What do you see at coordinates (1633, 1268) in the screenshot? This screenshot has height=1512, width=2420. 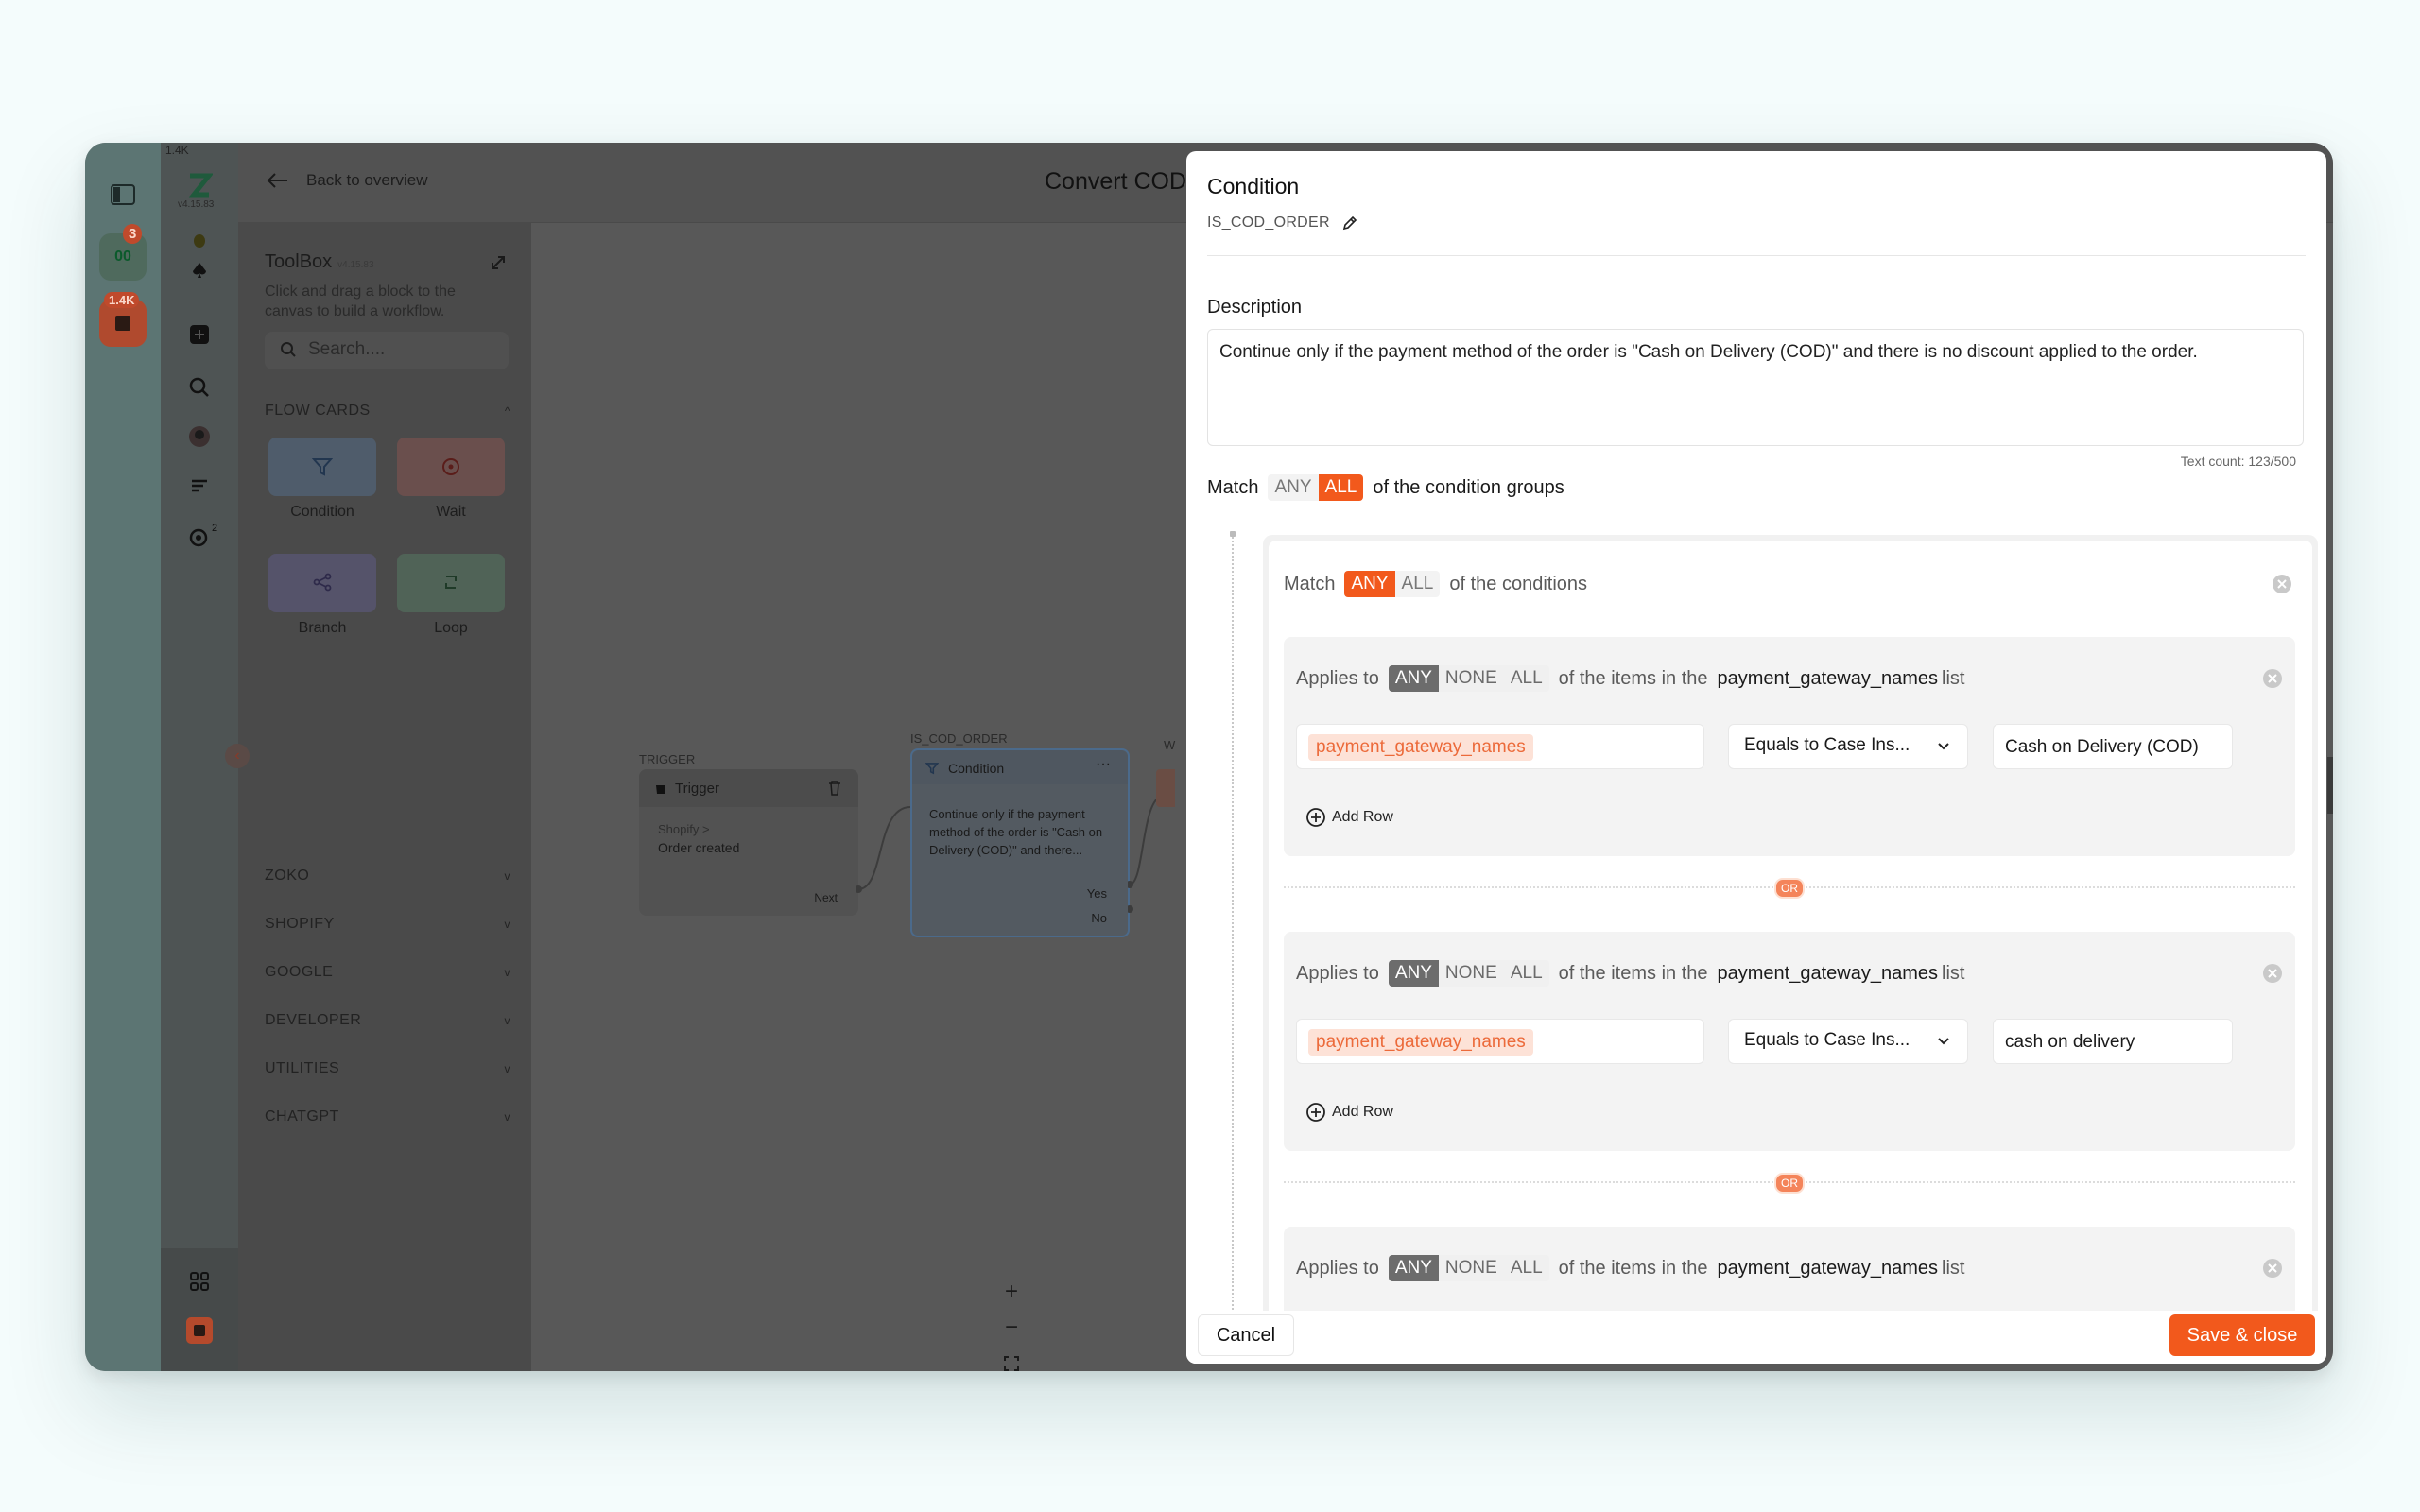 I see `applies-mid: of the items in the` at bounding box center [1633, 1268].